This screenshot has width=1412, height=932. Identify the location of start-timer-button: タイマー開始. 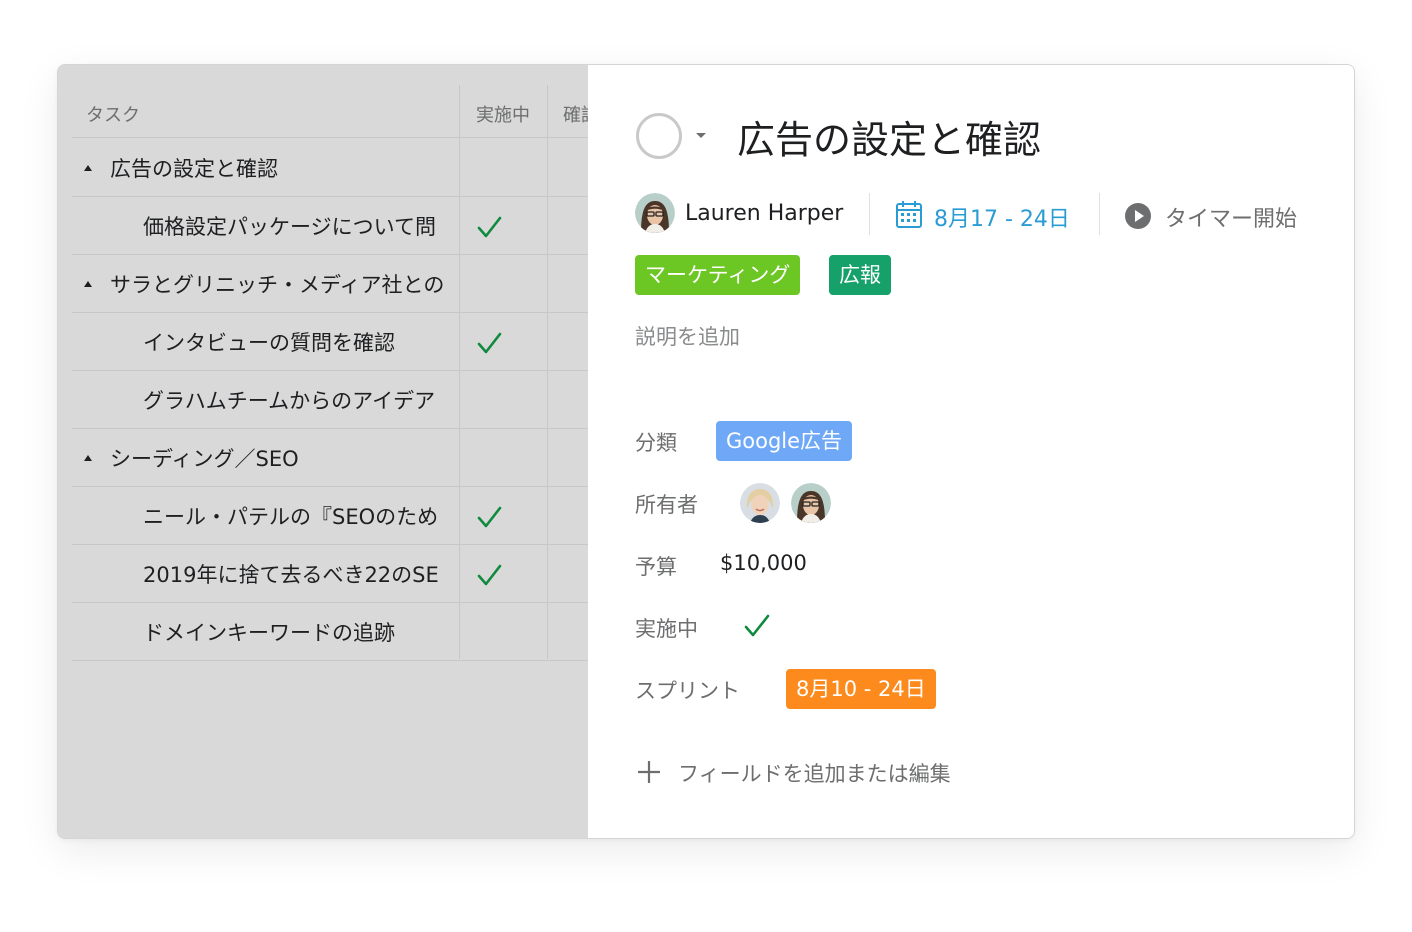
(1231, 217).